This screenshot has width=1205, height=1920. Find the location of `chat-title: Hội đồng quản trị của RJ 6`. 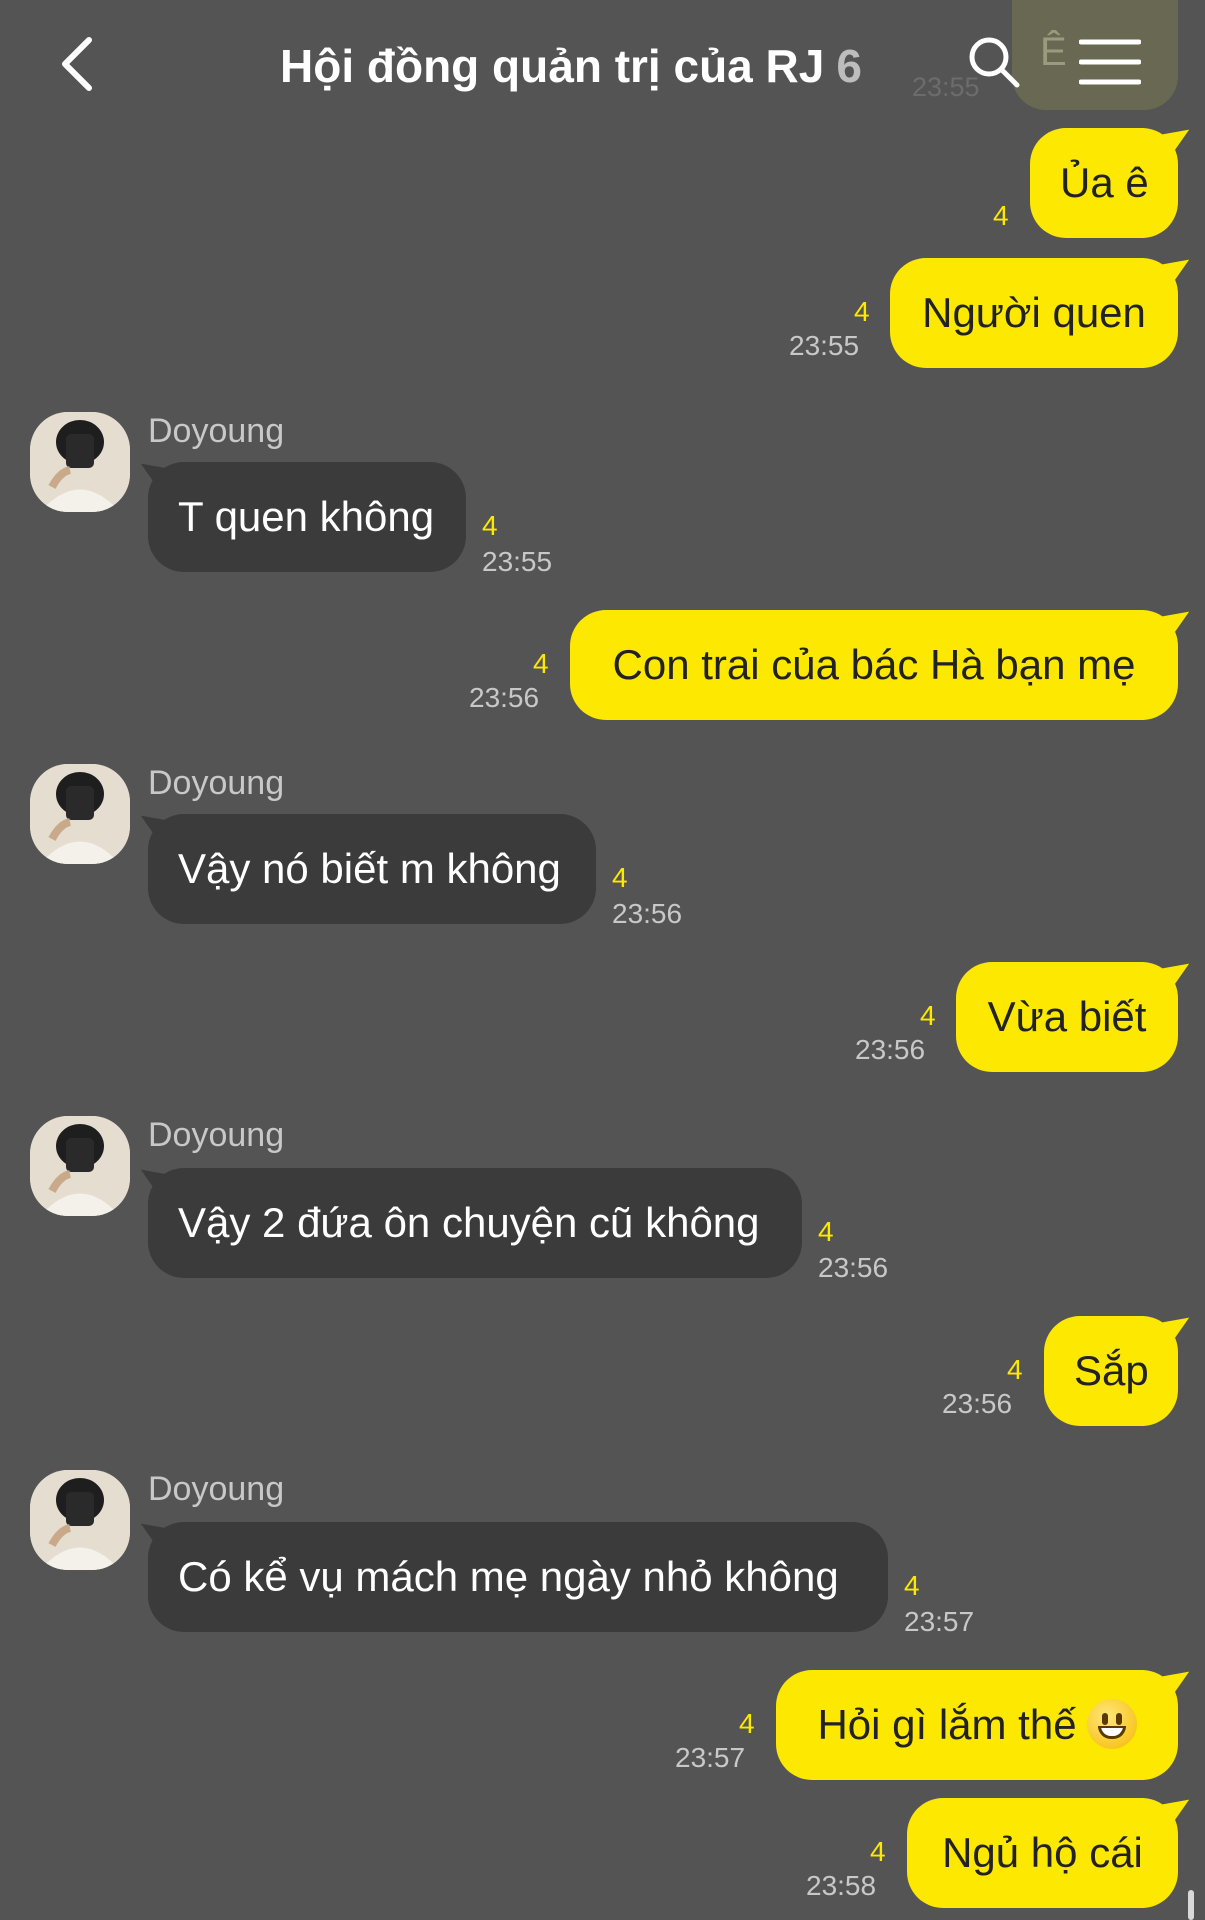

chat-title: Hội đồng quản trị của RJ 6 is located at coordinates (571, 66).